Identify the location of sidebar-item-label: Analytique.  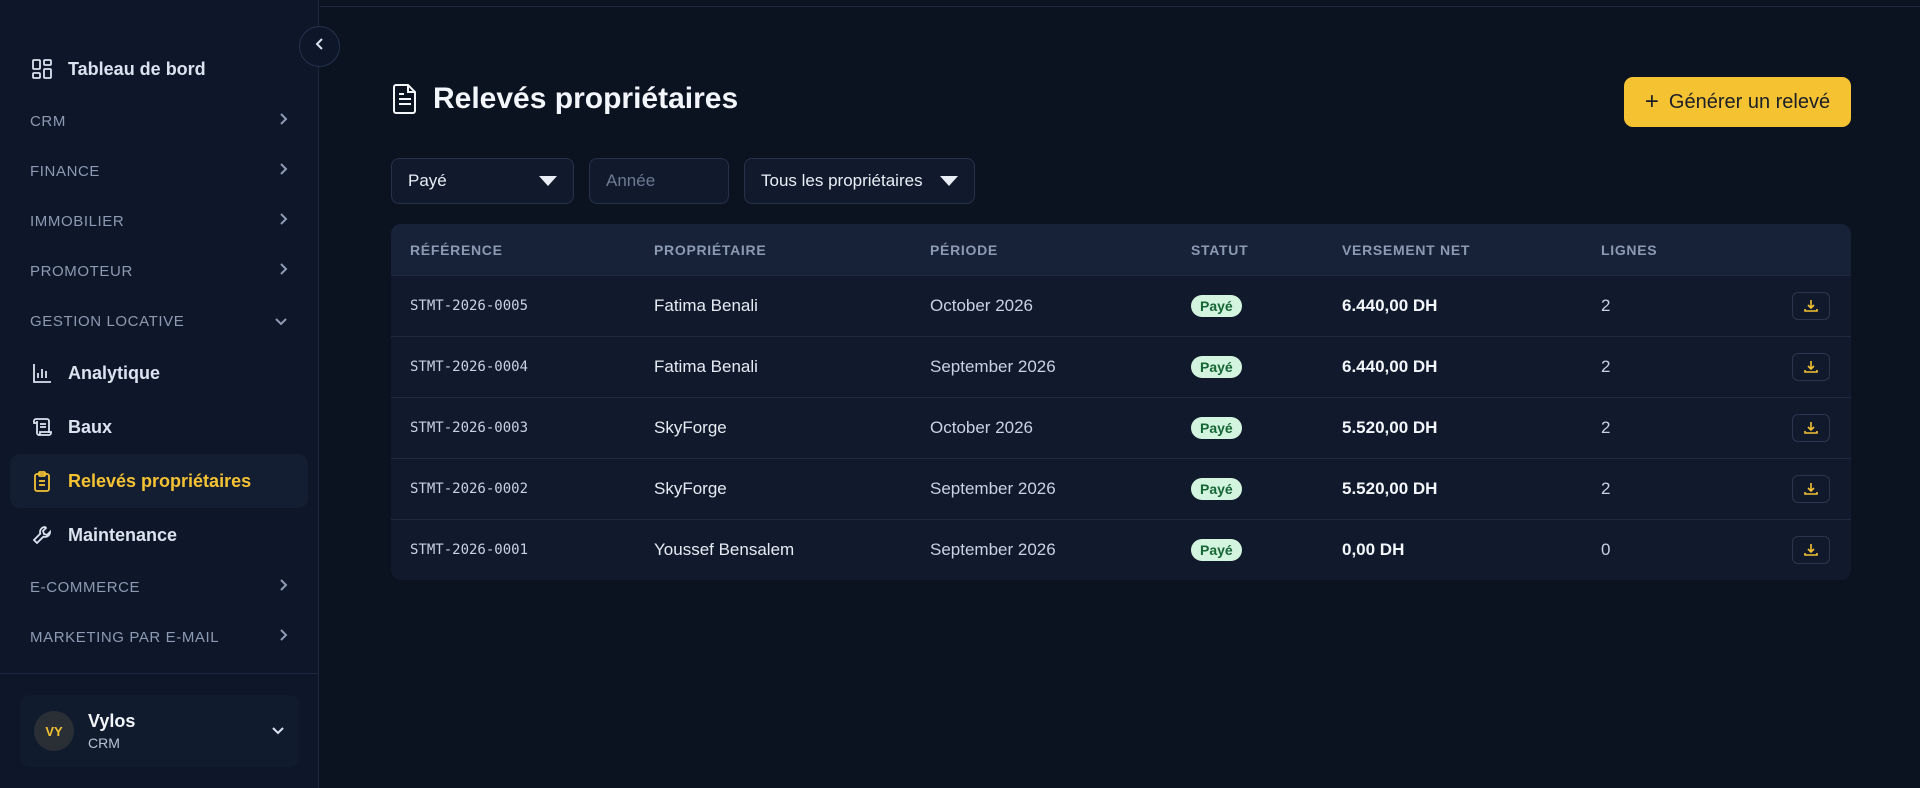
(114, 372).